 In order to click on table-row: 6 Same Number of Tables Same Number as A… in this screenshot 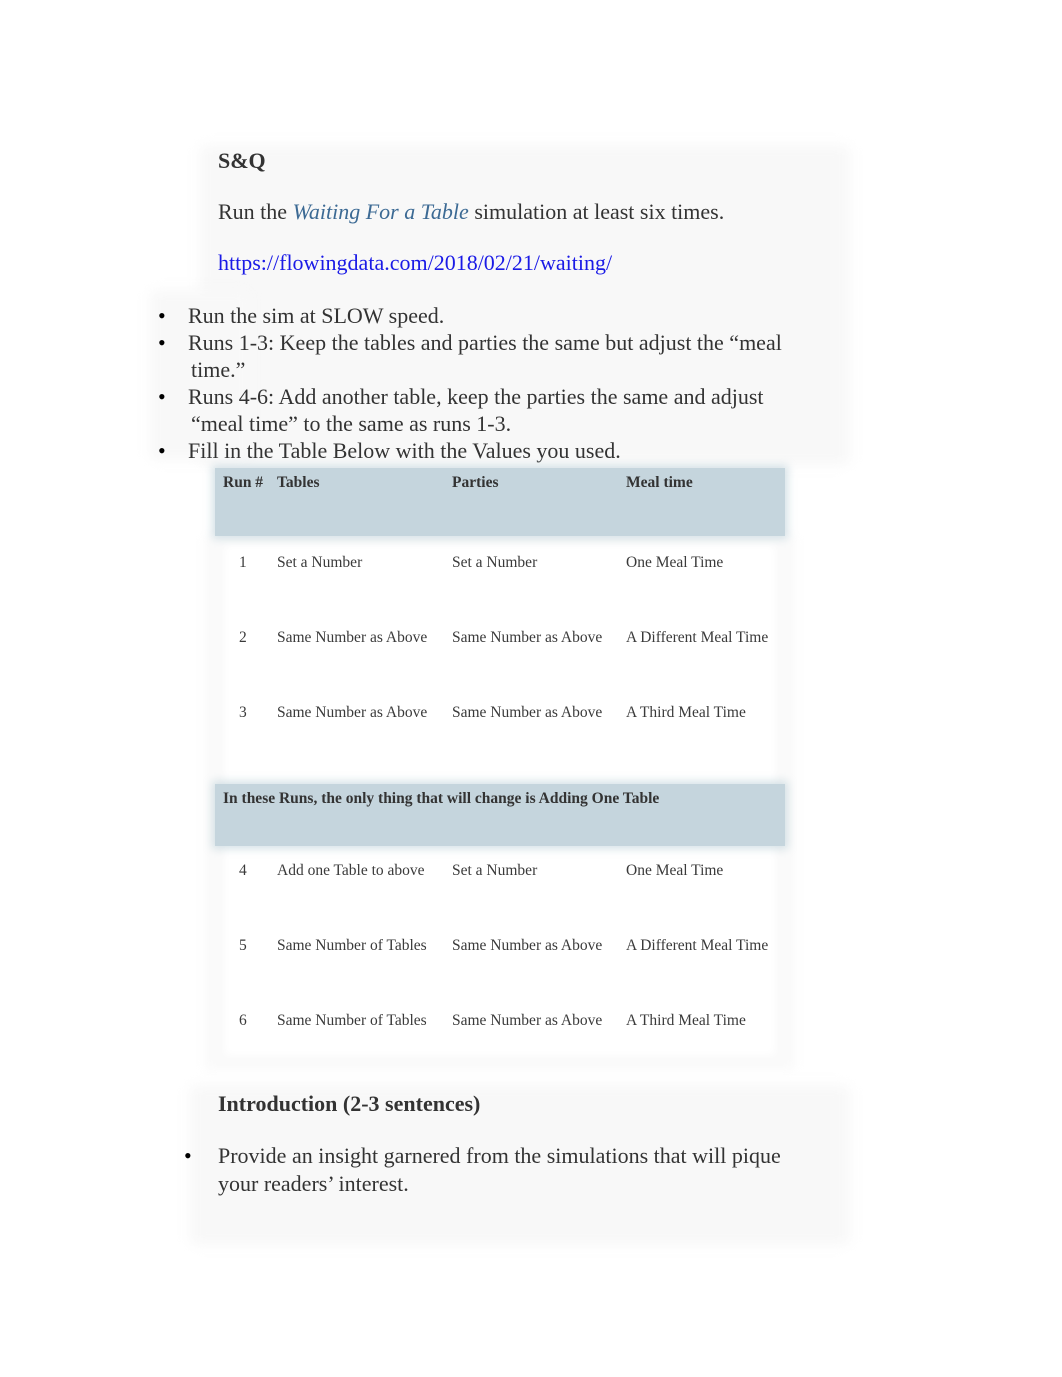, I will do `click(500, 1037)`.